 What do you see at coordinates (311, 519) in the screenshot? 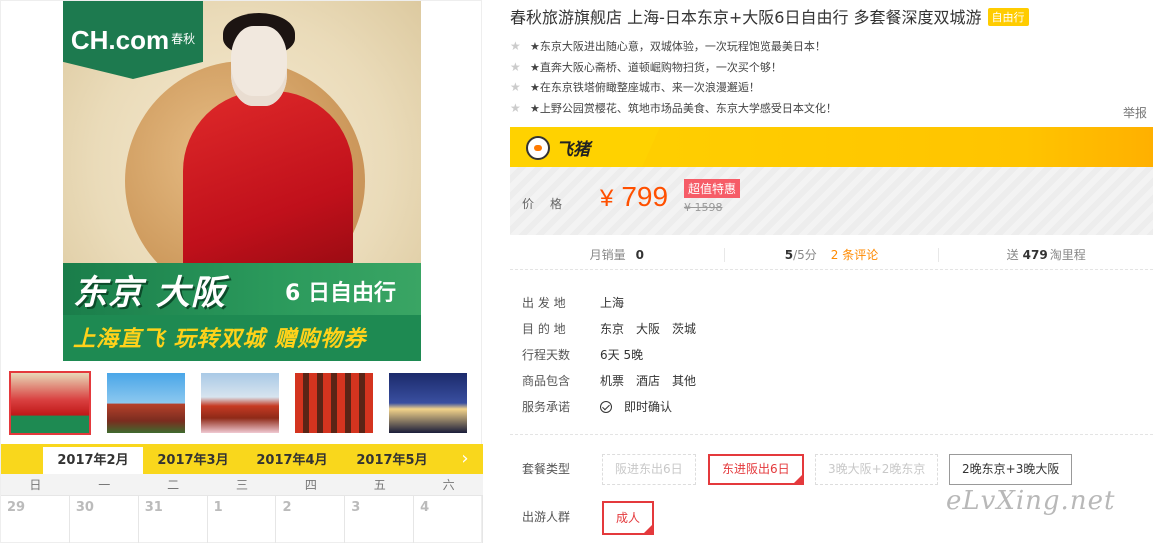
I see `calendar-day: 2` at bounding box center [311, 519].